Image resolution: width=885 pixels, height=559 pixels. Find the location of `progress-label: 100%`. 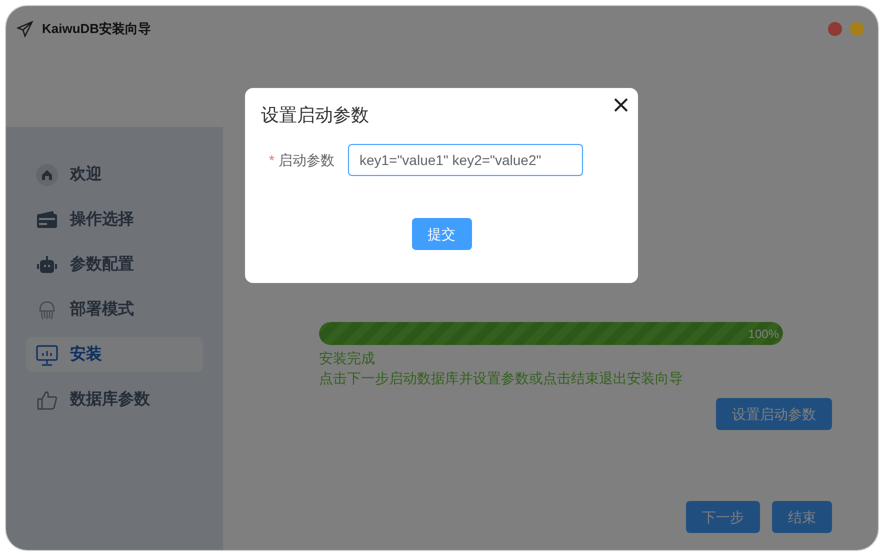

progress-label: 100% is located at coordinates (763, 334).